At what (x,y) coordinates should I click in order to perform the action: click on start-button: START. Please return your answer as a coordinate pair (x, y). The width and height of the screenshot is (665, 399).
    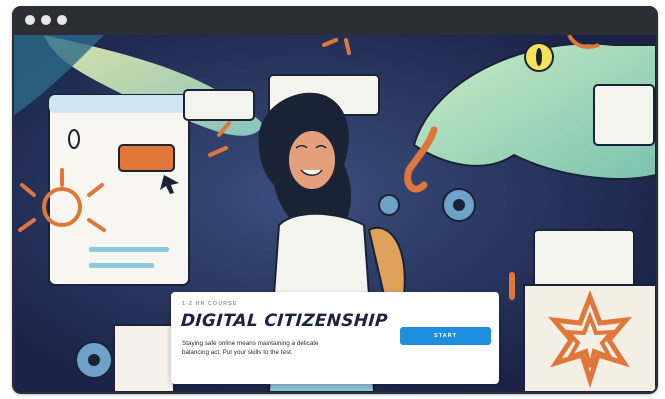
    Looking at the image, I should click on (445, 336).